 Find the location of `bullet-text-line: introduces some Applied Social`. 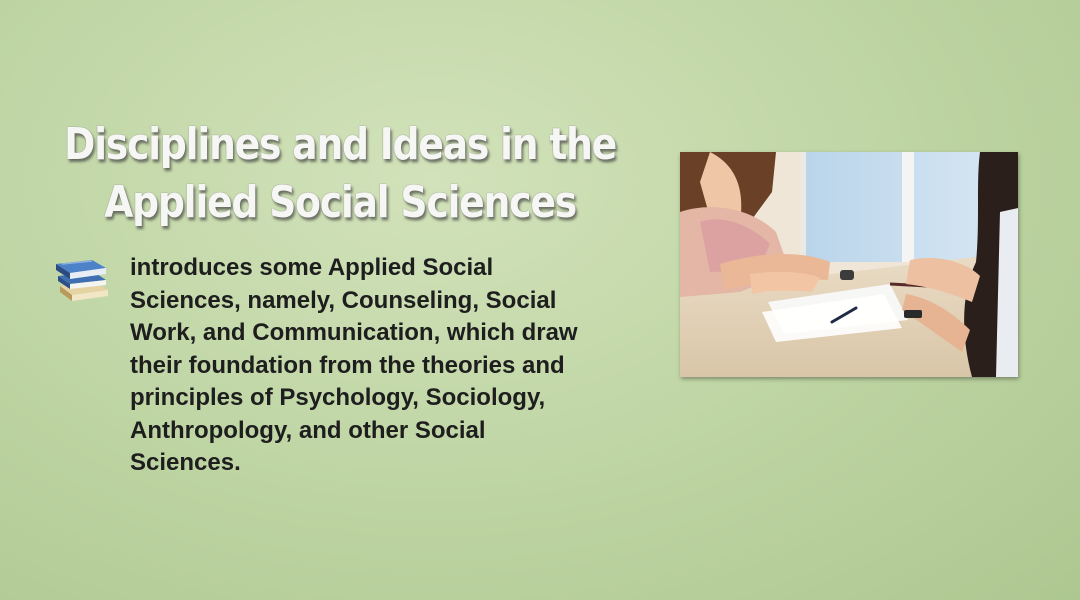

bullet-text-line: introduces some Applied Social is located at coordinates (312, 267).